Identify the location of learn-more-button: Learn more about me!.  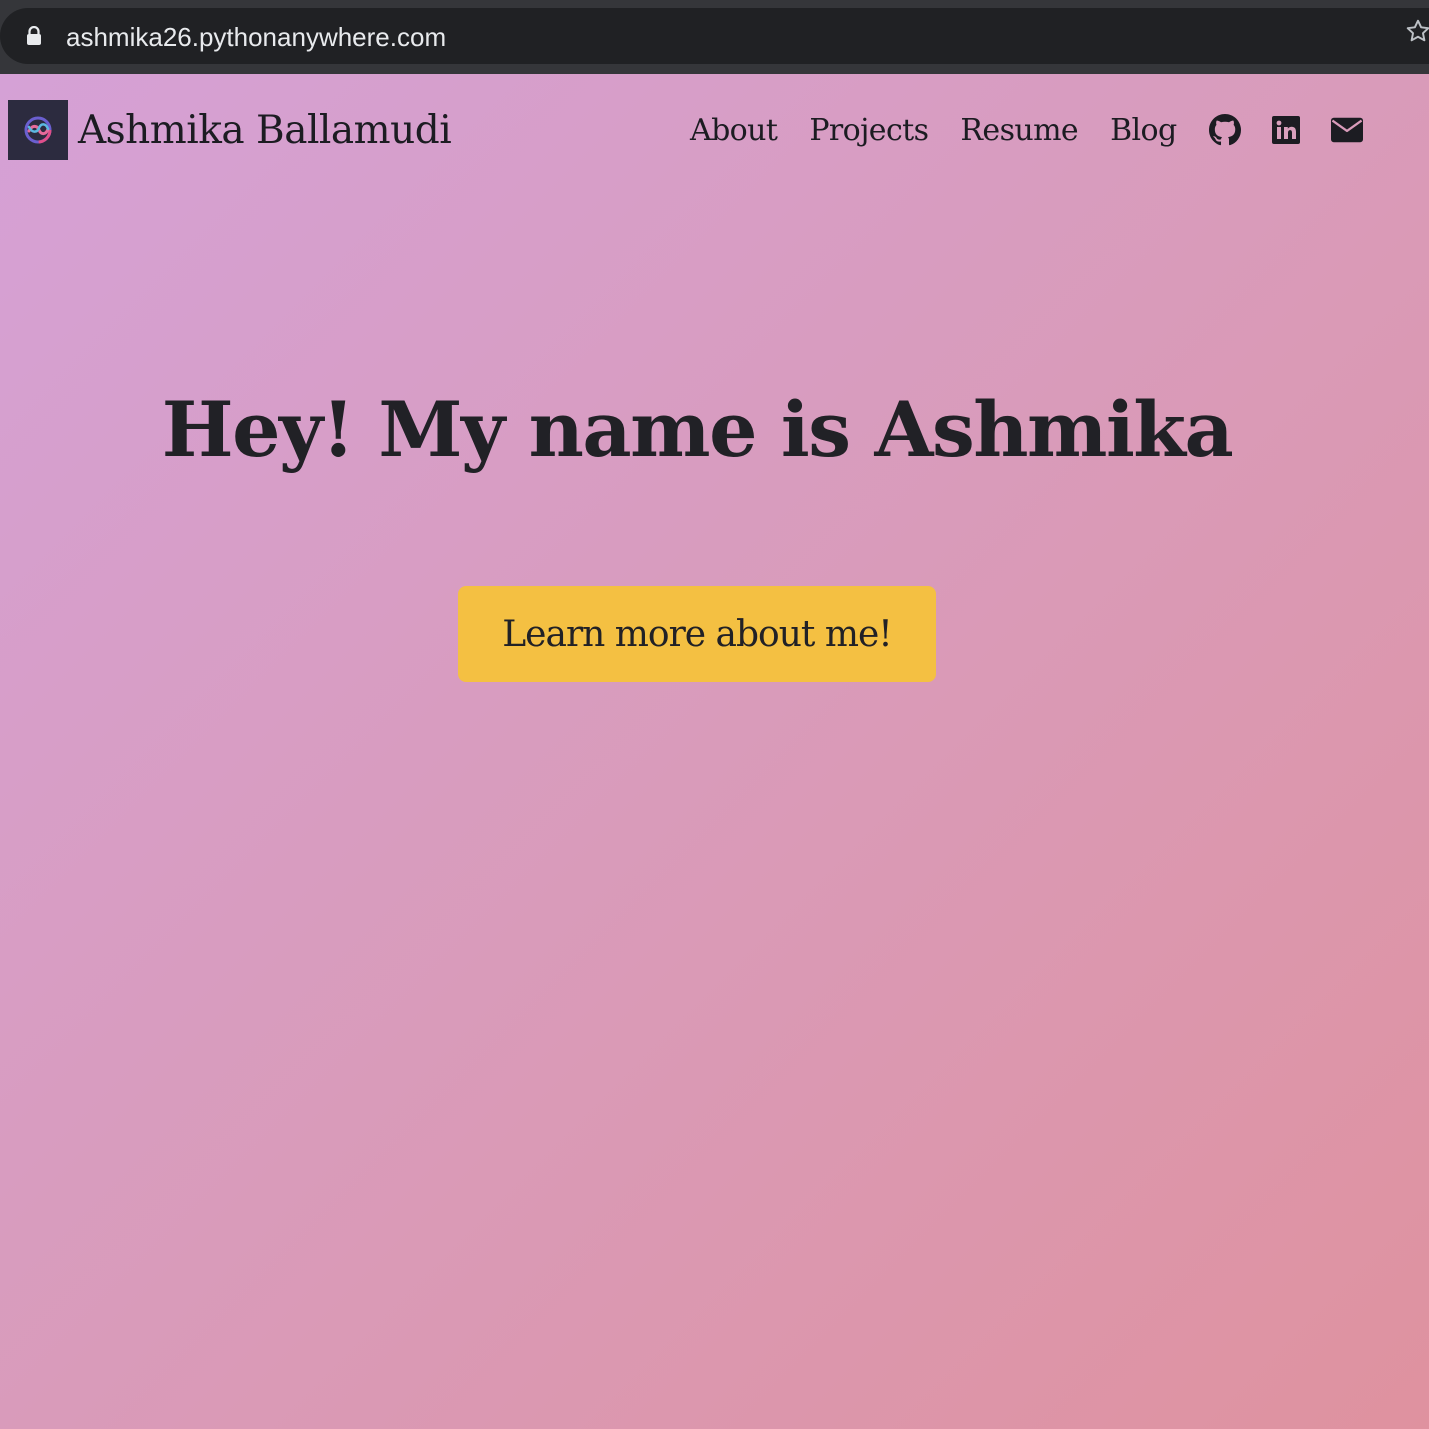
(697, 634).